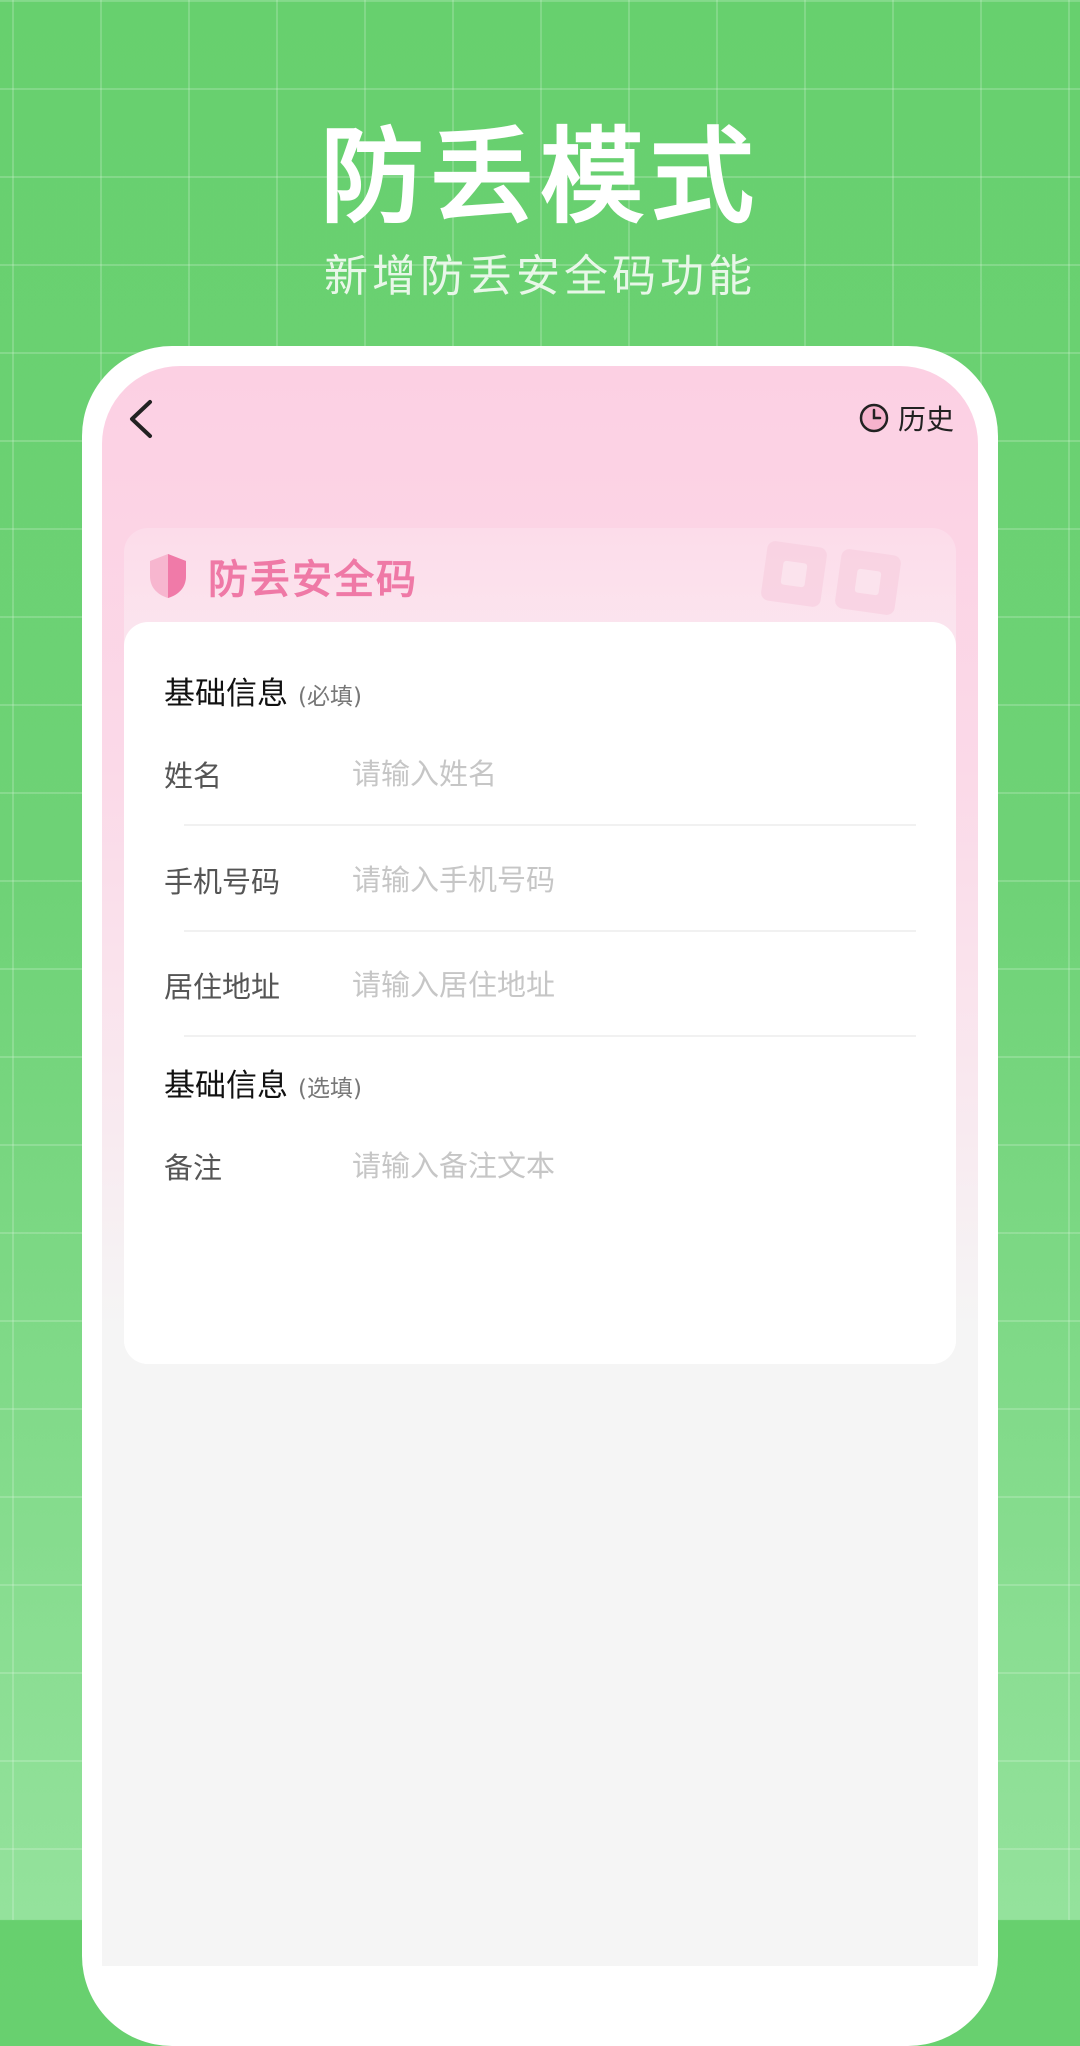 The image size is (1080, 2046). What do you see at coordinates (634, 1166) in the screenshot?
I see `remark-input` at bounding box center [634, 1166].